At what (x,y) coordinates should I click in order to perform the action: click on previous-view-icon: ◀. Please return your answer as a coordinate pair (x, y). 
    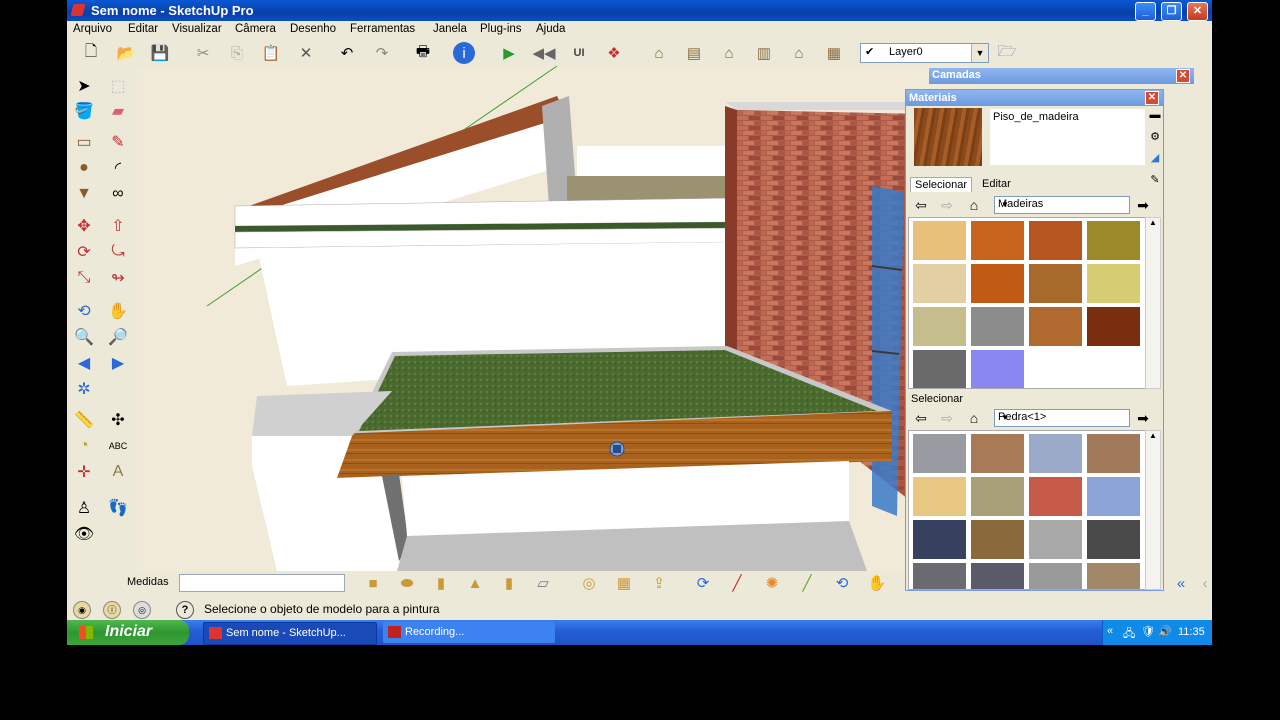
    Looking at the image, I should click on (84, 363).